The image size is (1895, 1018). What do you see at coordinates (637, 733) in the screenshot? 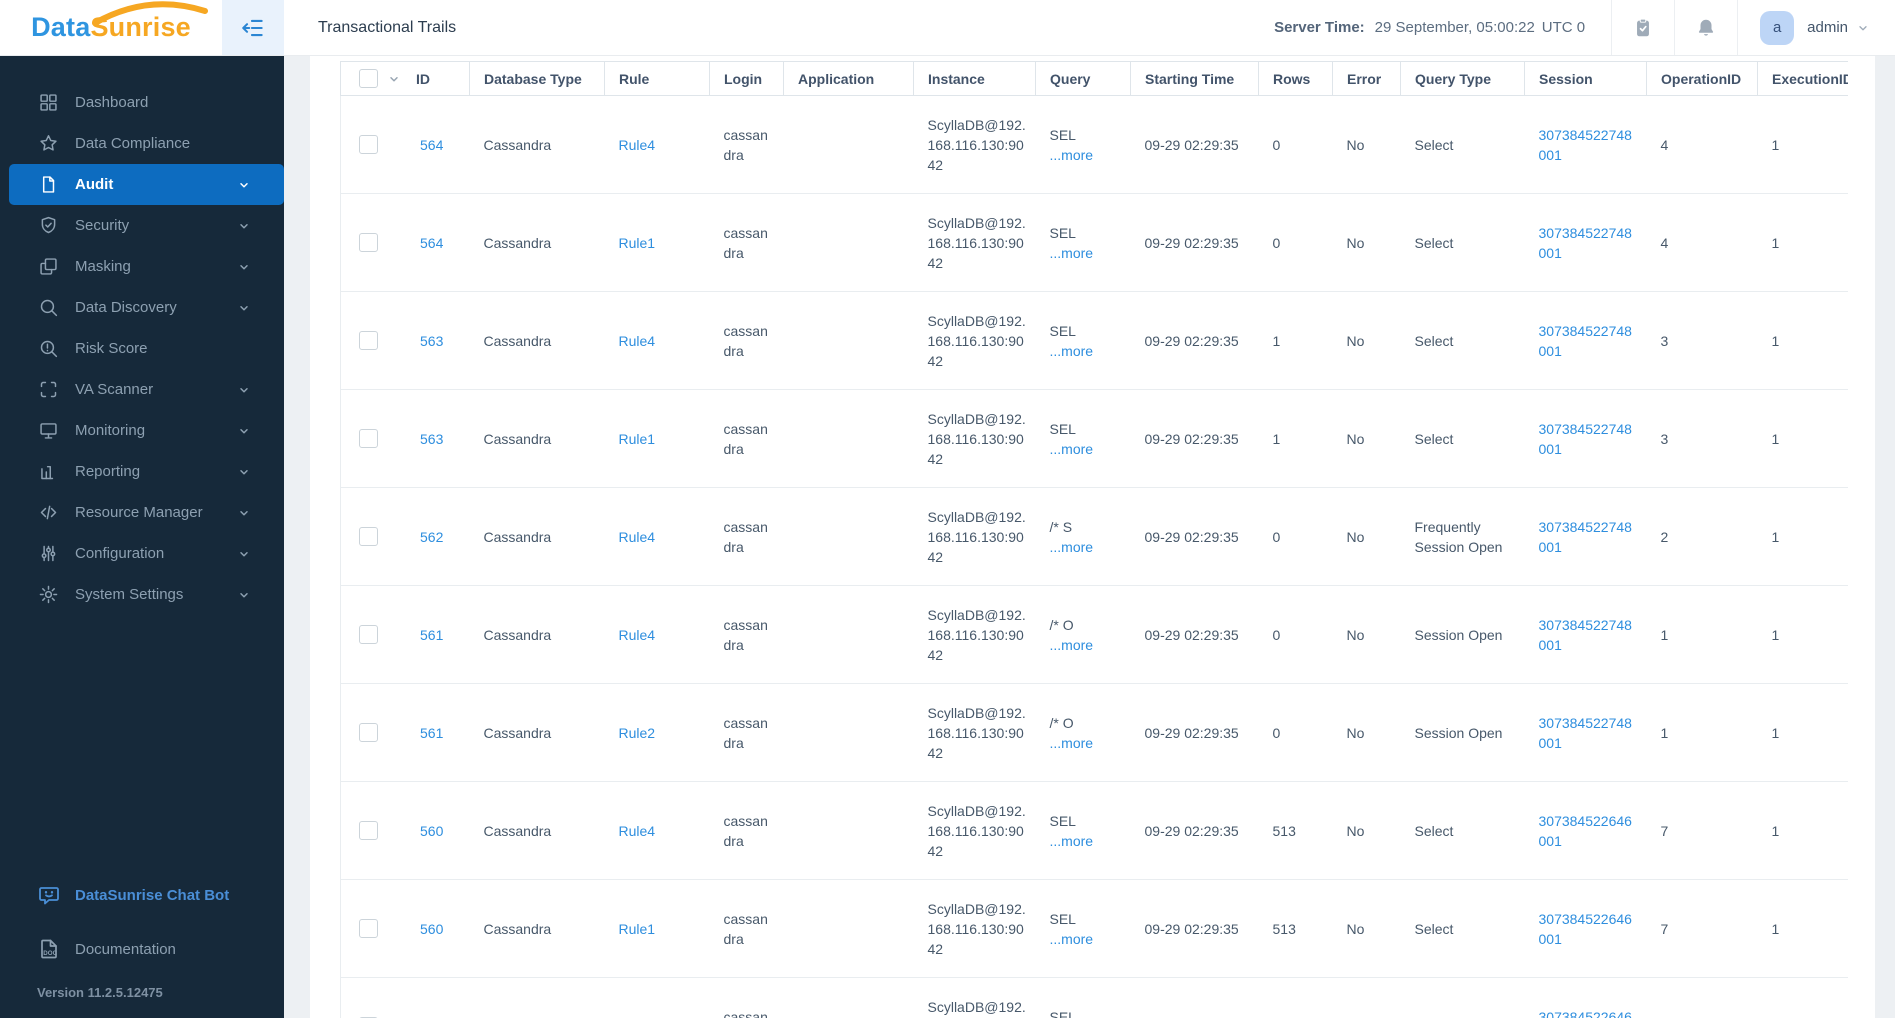
I see `rule-link: Rule2` at bounding box center [637, 733].